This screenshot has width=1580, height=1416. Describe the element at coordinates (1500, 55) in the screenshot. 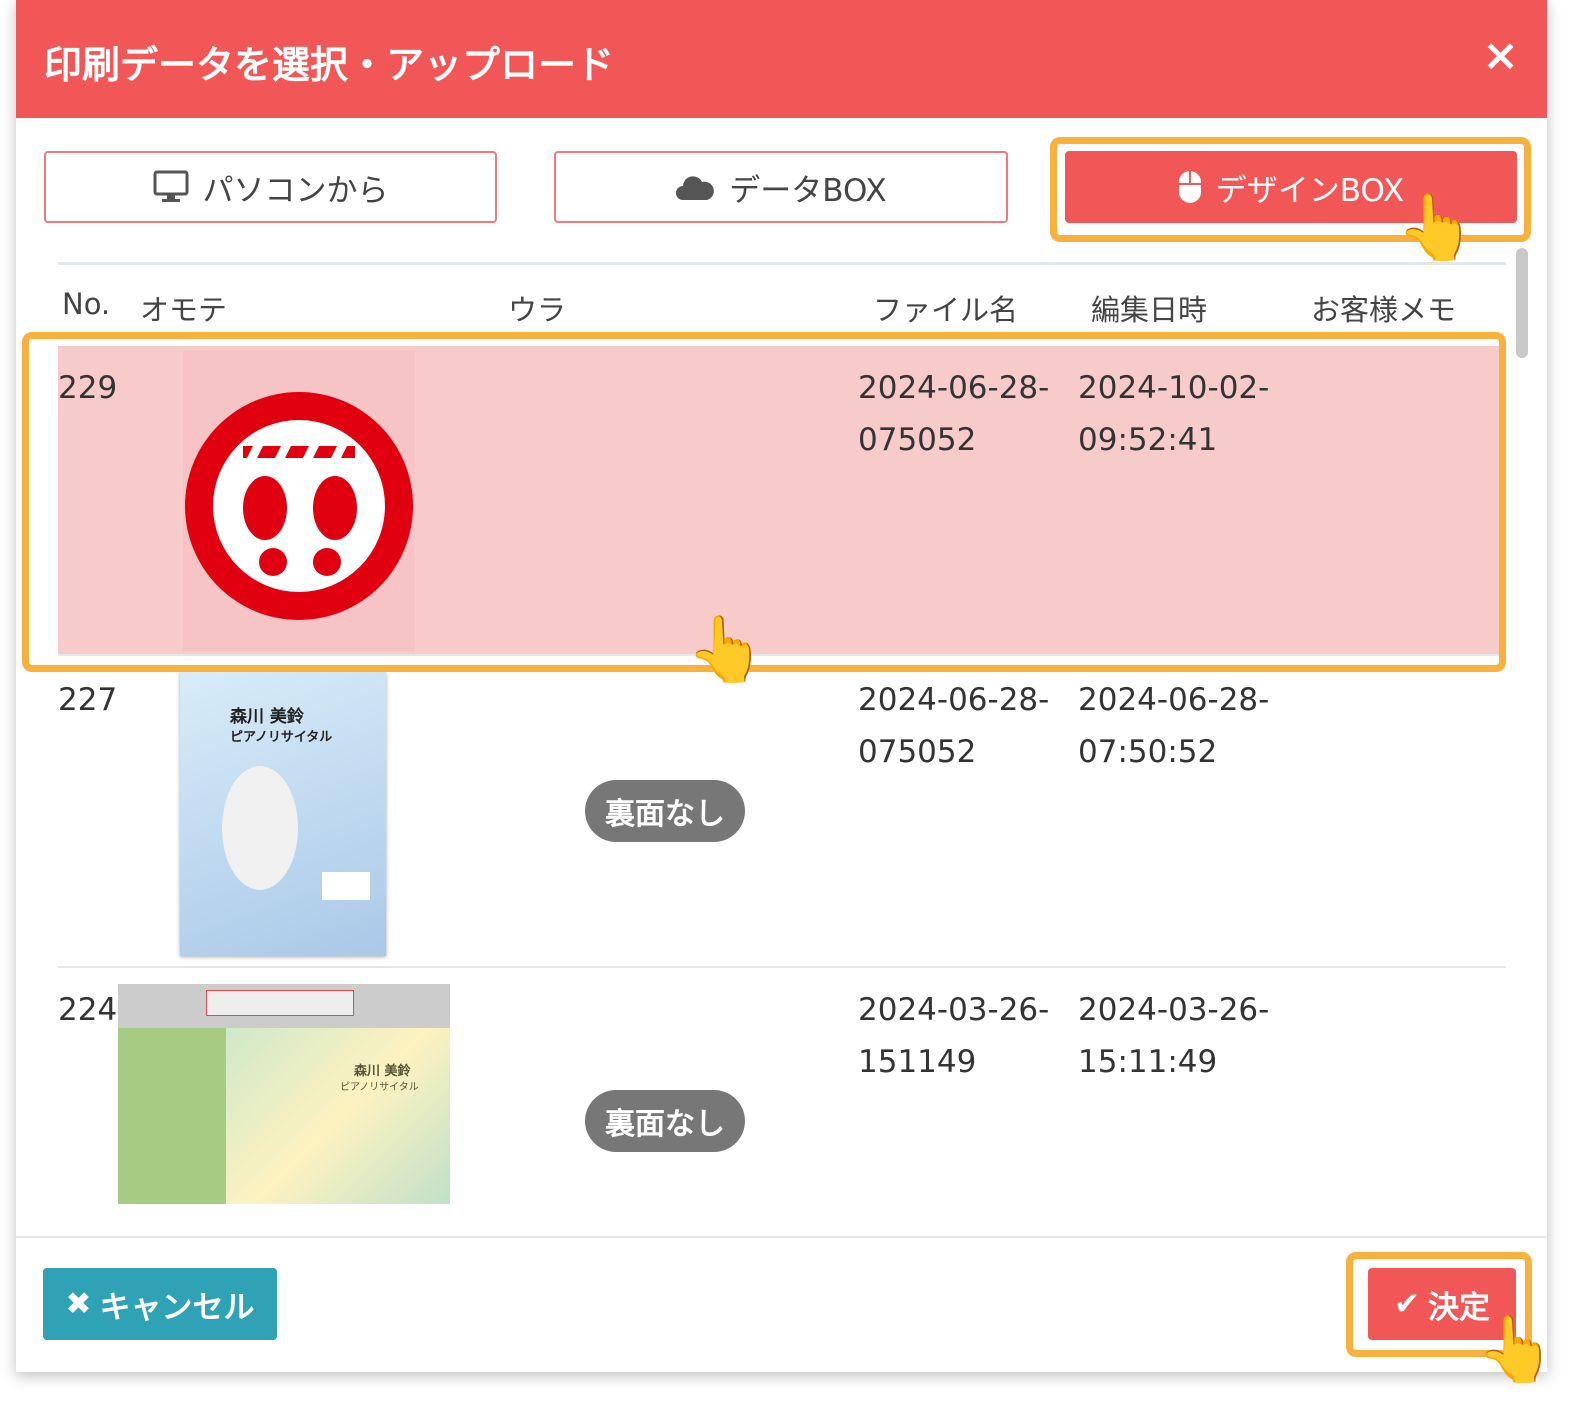

I see `close-icon: ×` at that location.